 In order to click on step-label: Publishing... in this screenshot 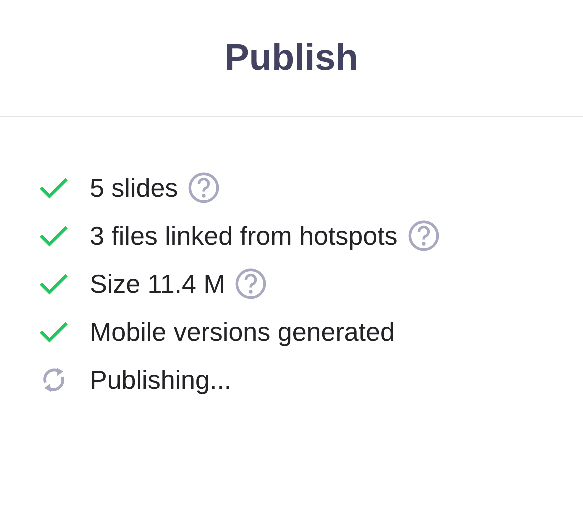, I will do `click(161, 380)`.